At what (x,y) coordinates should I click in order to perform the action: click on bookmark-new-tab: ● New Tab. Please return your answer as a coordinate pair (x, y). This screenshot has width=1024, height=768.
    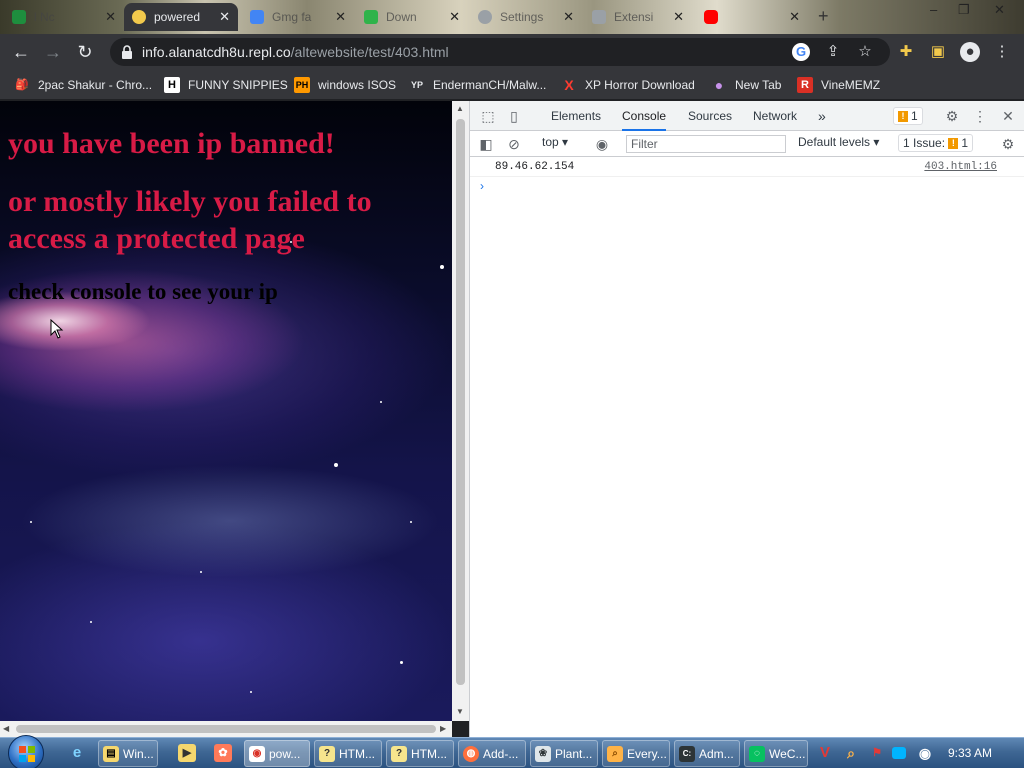
    Looking at the image, I should click on (746, 85).